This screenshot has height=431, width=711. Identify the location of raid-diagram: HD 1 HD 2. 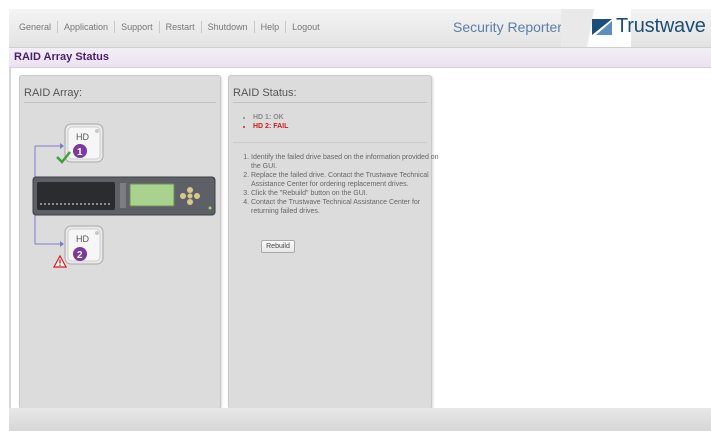
(124, 195).